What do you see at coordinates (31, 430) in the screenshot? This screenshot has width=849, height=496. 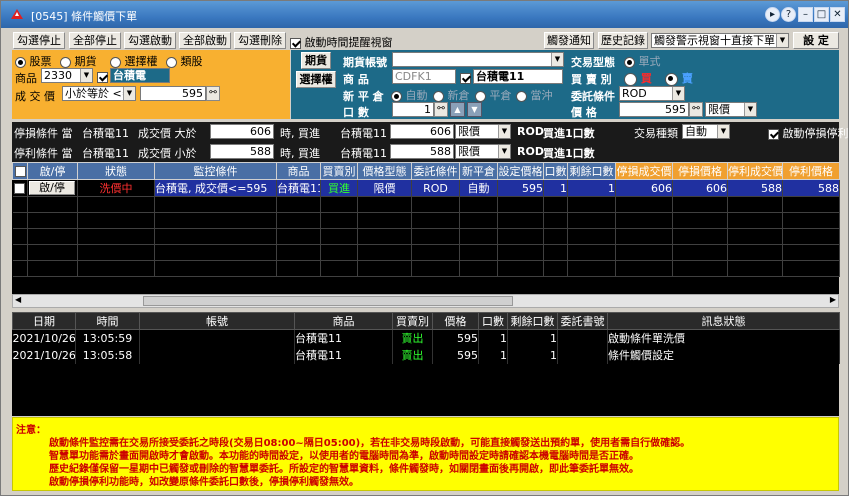 I see `notes-title: 注意：` at bounding box center [31, 430].